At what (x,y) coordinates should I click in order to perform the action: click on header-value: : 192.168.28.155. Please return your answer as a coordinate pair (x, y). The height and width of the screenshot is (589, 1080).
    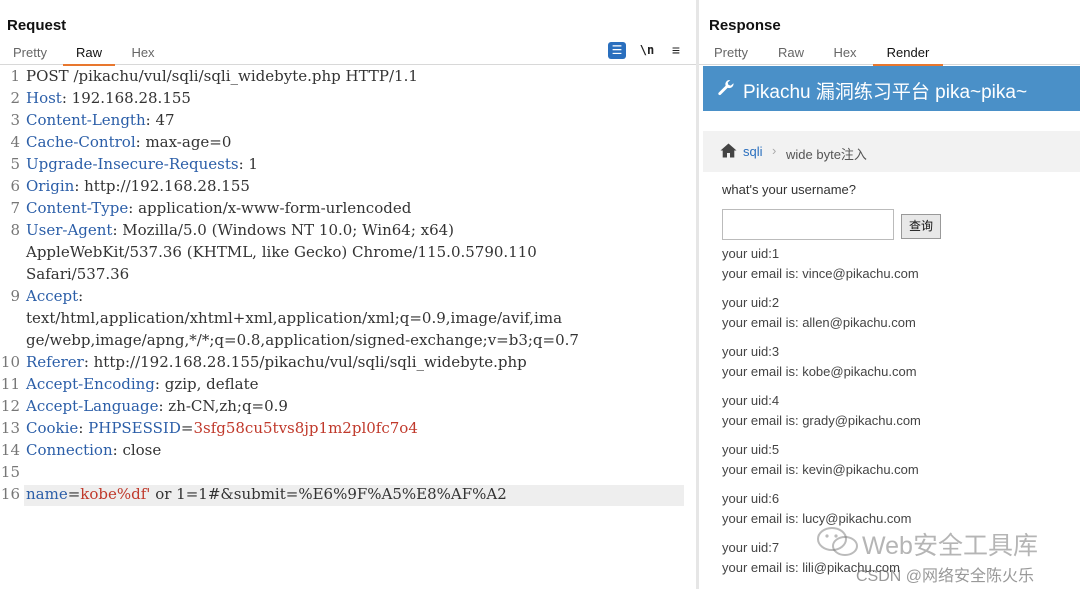
    Looking at the image, I should click on (126, 98).